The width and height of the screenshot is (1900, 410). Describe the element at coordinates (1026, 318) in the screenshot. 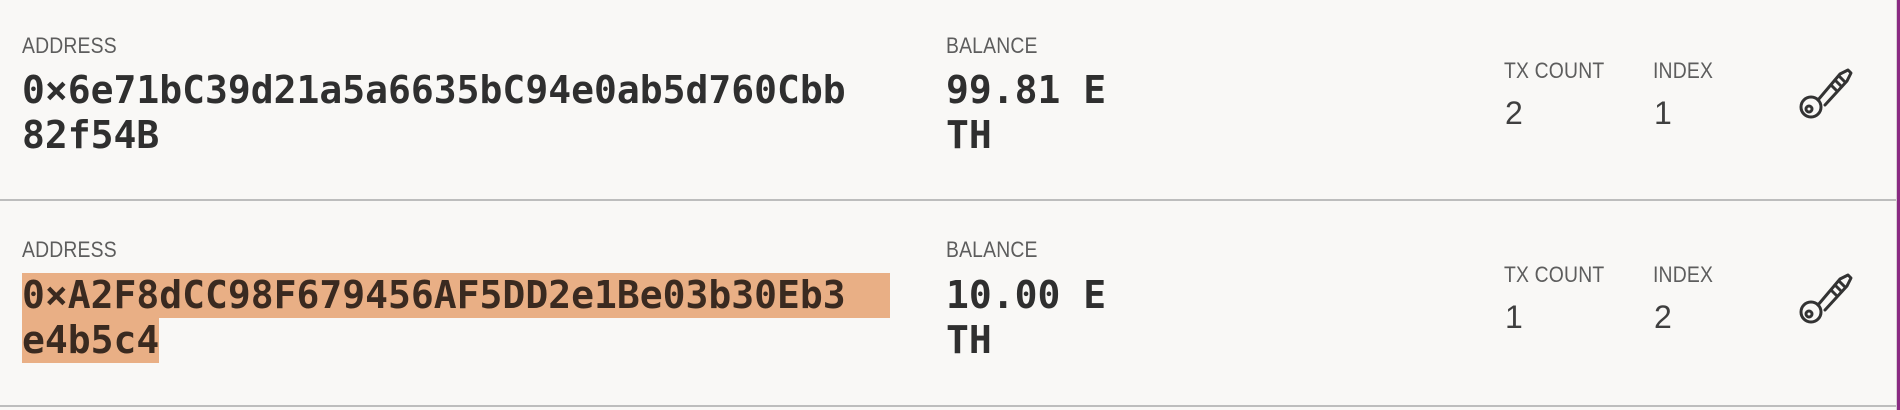

I see `balance-value: 10.00 E TH` at that location.